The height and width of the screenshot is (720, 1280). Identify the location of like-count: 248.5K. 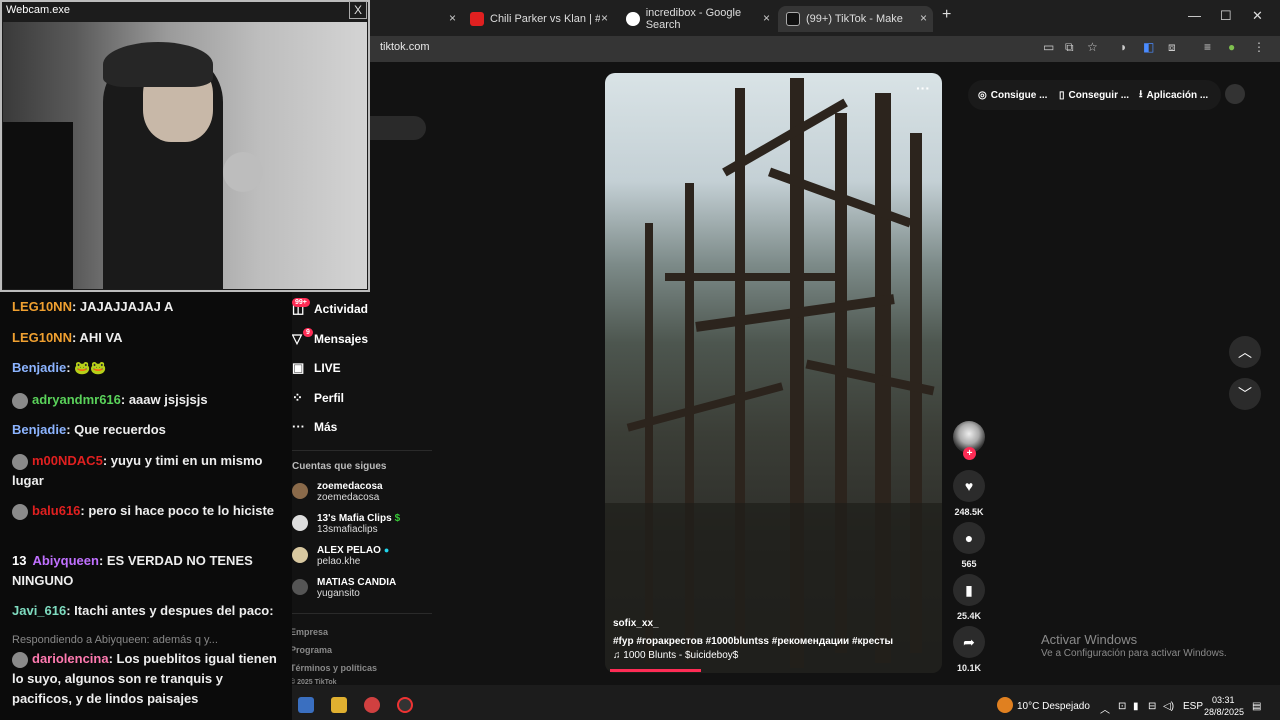
(969, 512).